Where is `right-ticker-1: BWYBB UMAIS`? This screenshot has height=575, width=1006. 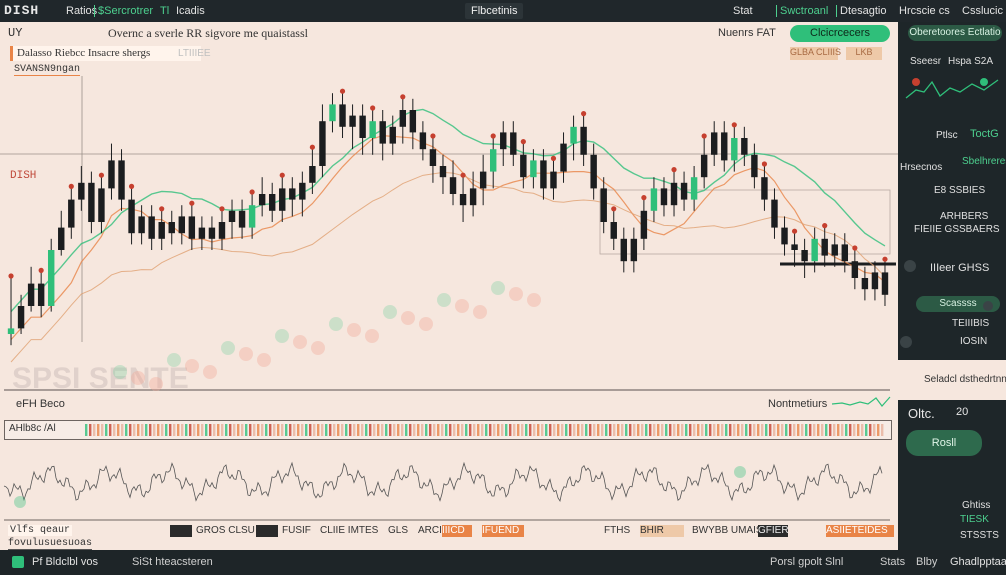
right-ticker-1: BWYBB UMAIS is located at coordinates (727, 530).